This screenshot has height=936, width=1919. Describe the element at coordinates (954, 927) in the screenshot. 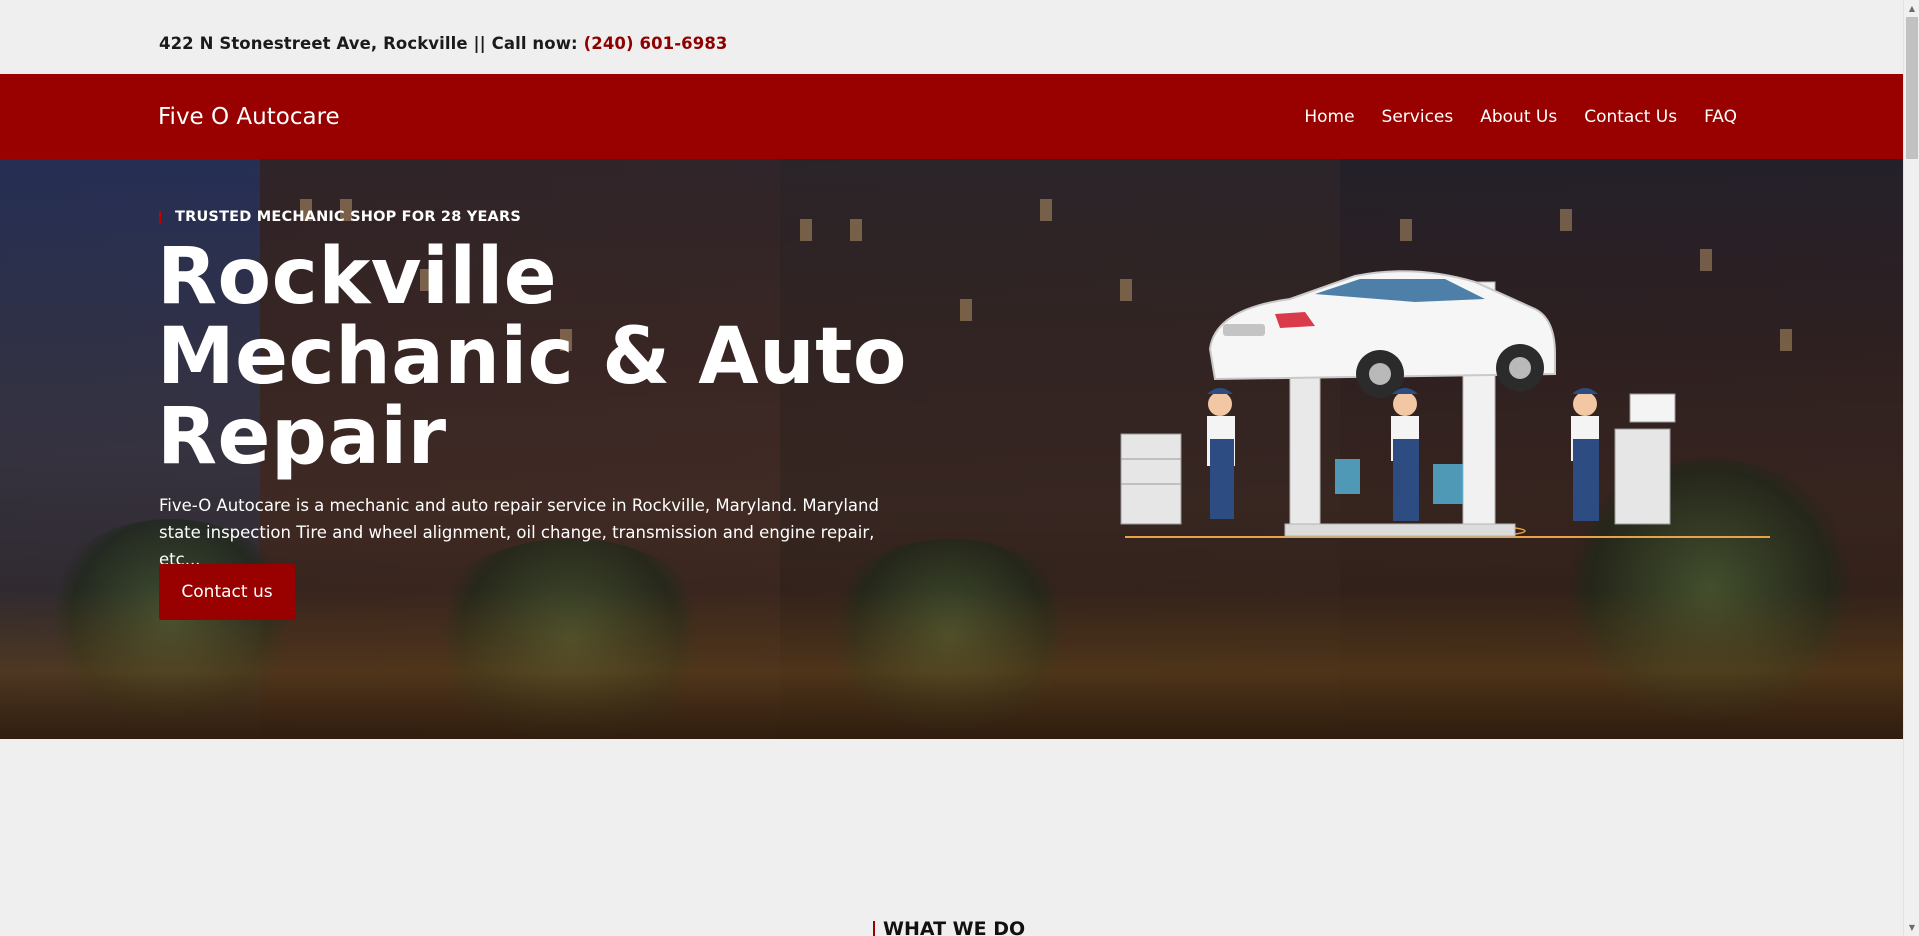

I see `section-label-text: WHAT WE DO` at that location.